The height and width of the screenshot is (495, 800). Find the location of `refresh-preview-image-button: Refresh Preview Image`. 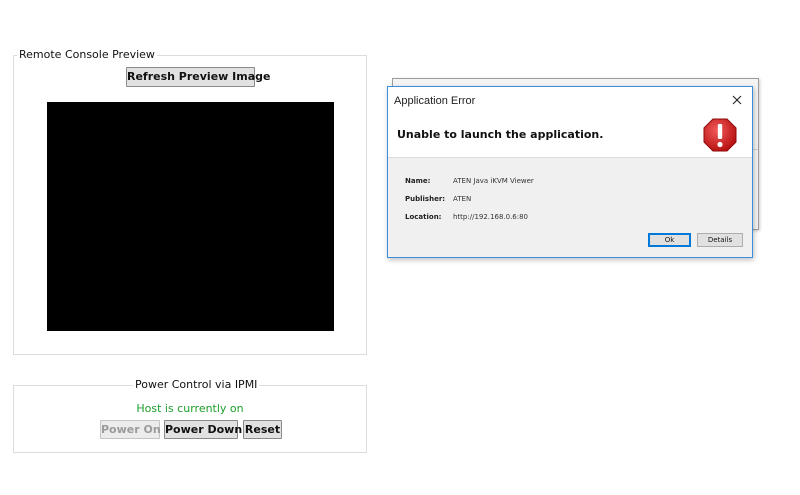

refresh-preview-image-button: Refresh Preview Image is located at coordinates (198, 77).